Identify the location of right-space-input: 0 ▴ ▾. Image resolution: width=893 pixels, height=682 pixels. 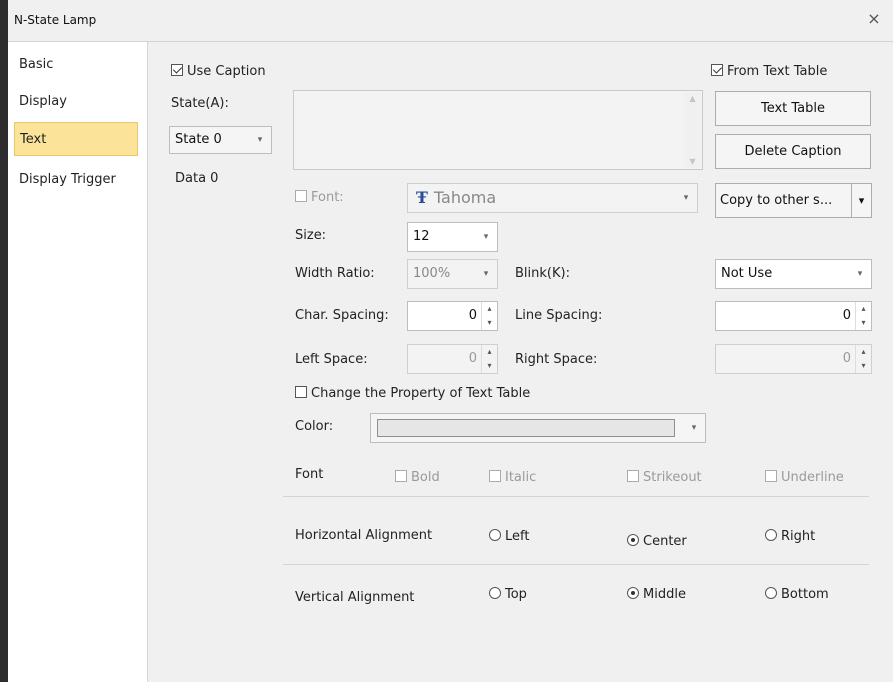
(793, 359).